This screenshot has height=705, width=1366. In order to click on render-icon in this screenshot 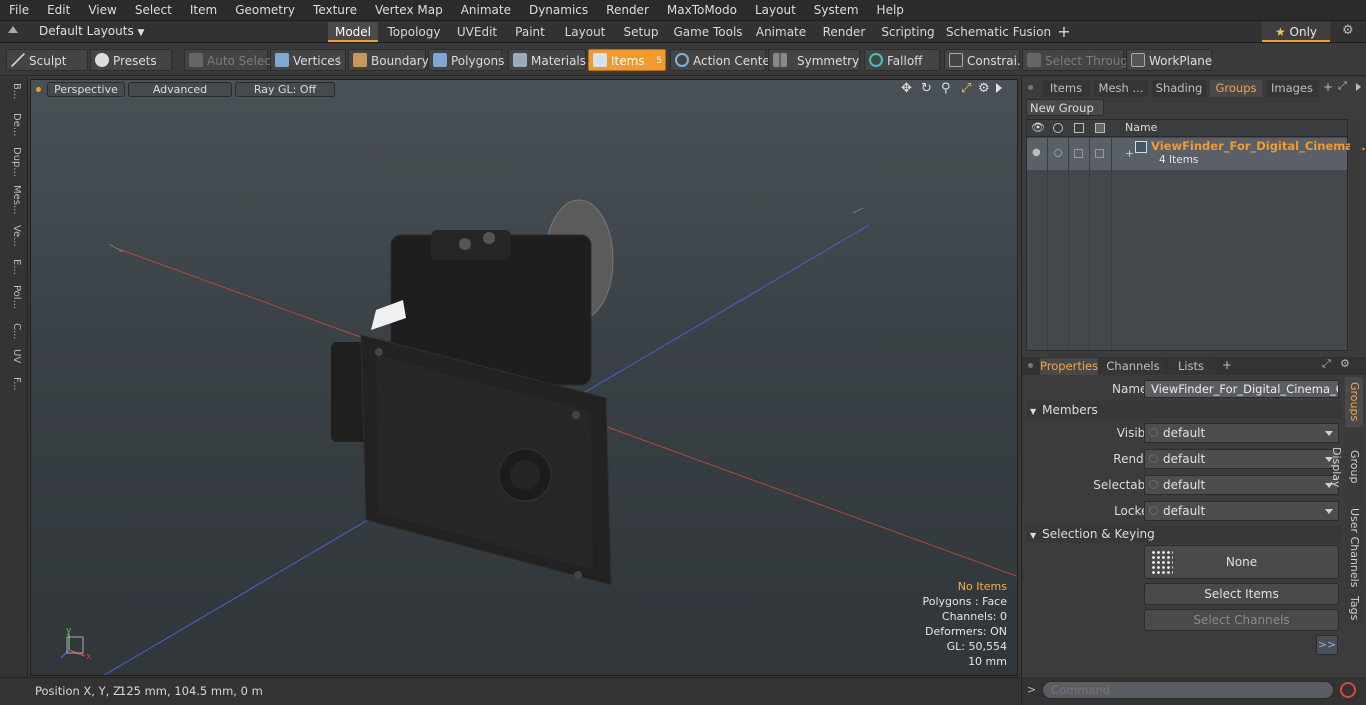, I will do `click(1058, 128)`.